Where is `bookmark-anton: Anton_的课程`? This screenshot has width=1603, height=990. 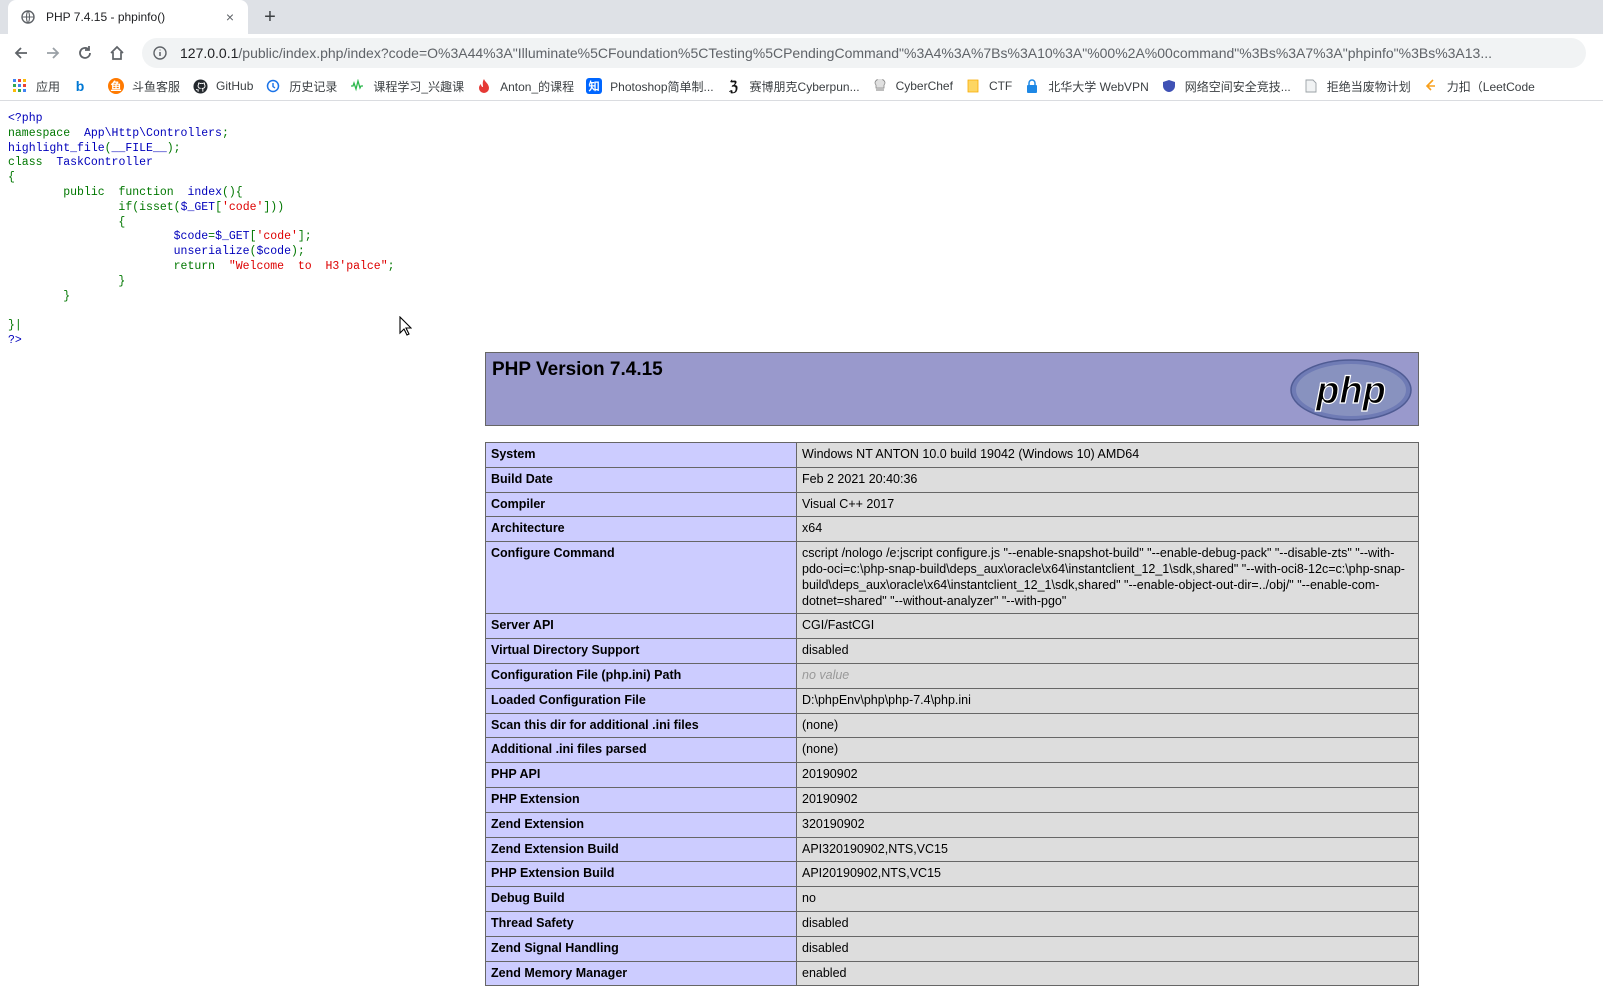
bookmark-anton: Anton_的课程 is located at coordinates (525, 86).